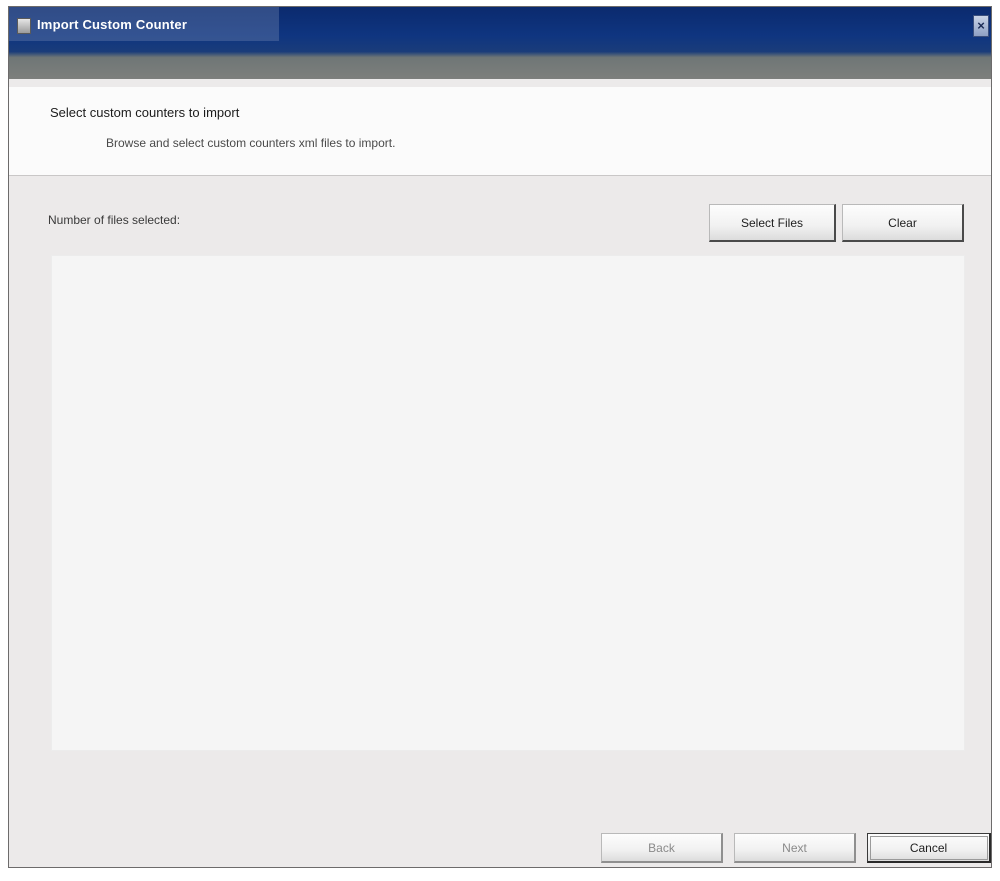  I want to click on files-selected-label: Number of files selected:, so click(114, 220).